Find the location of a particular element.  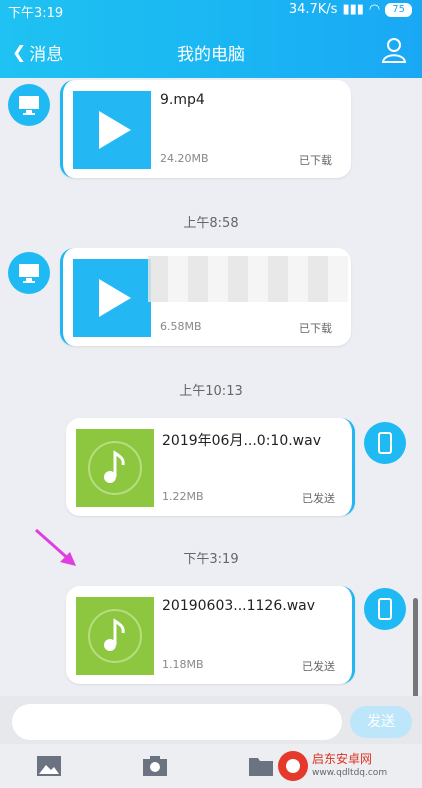

file-size: 1.22MB is located at coordinates (183, 496).